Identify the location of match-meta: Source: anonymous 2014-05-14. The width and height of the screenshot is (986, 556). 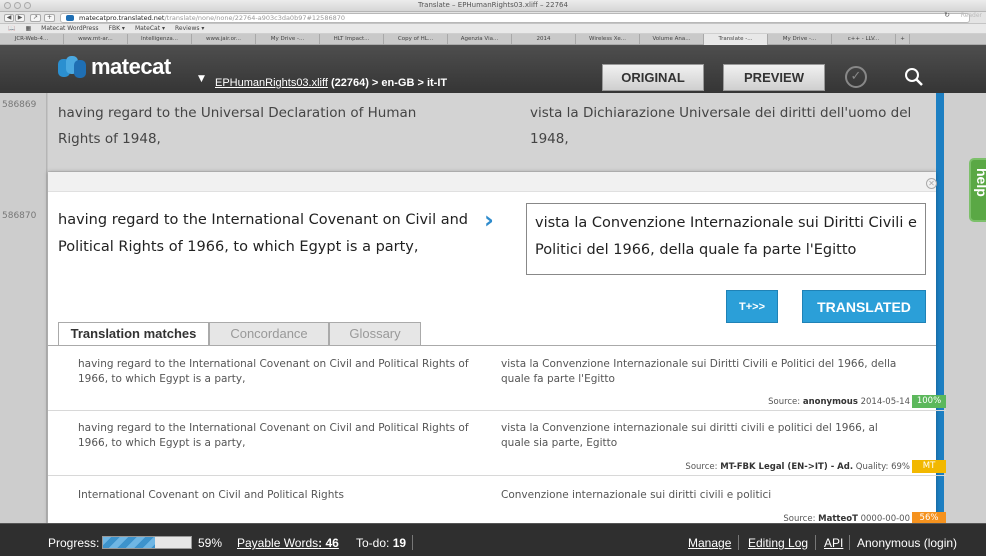
(839, 402).